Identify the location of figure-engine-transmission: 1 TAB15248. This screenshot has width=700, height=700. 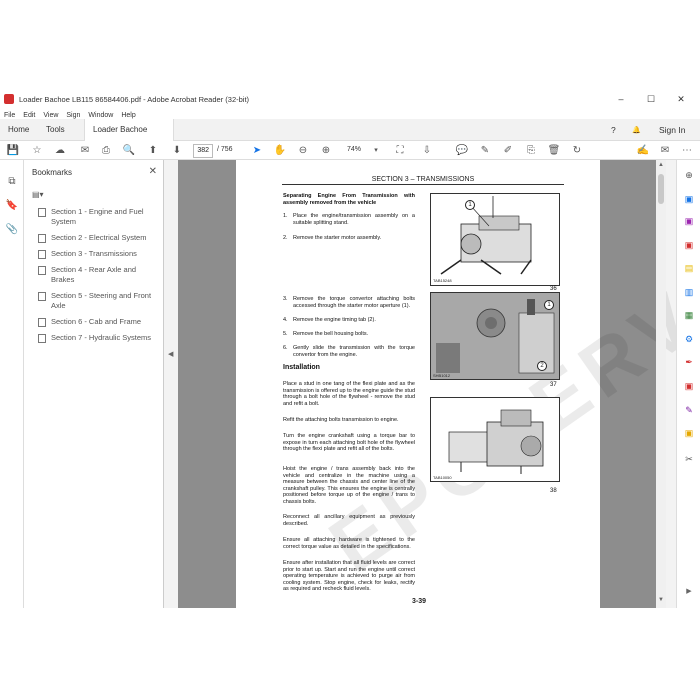
(495, 239).